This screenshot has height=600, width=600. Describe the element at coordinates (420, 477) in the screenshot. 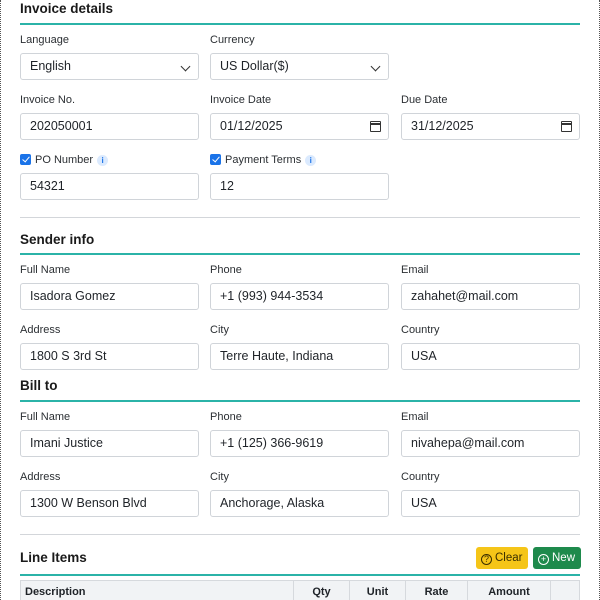

I see `bill-country-label: Country` at that location.